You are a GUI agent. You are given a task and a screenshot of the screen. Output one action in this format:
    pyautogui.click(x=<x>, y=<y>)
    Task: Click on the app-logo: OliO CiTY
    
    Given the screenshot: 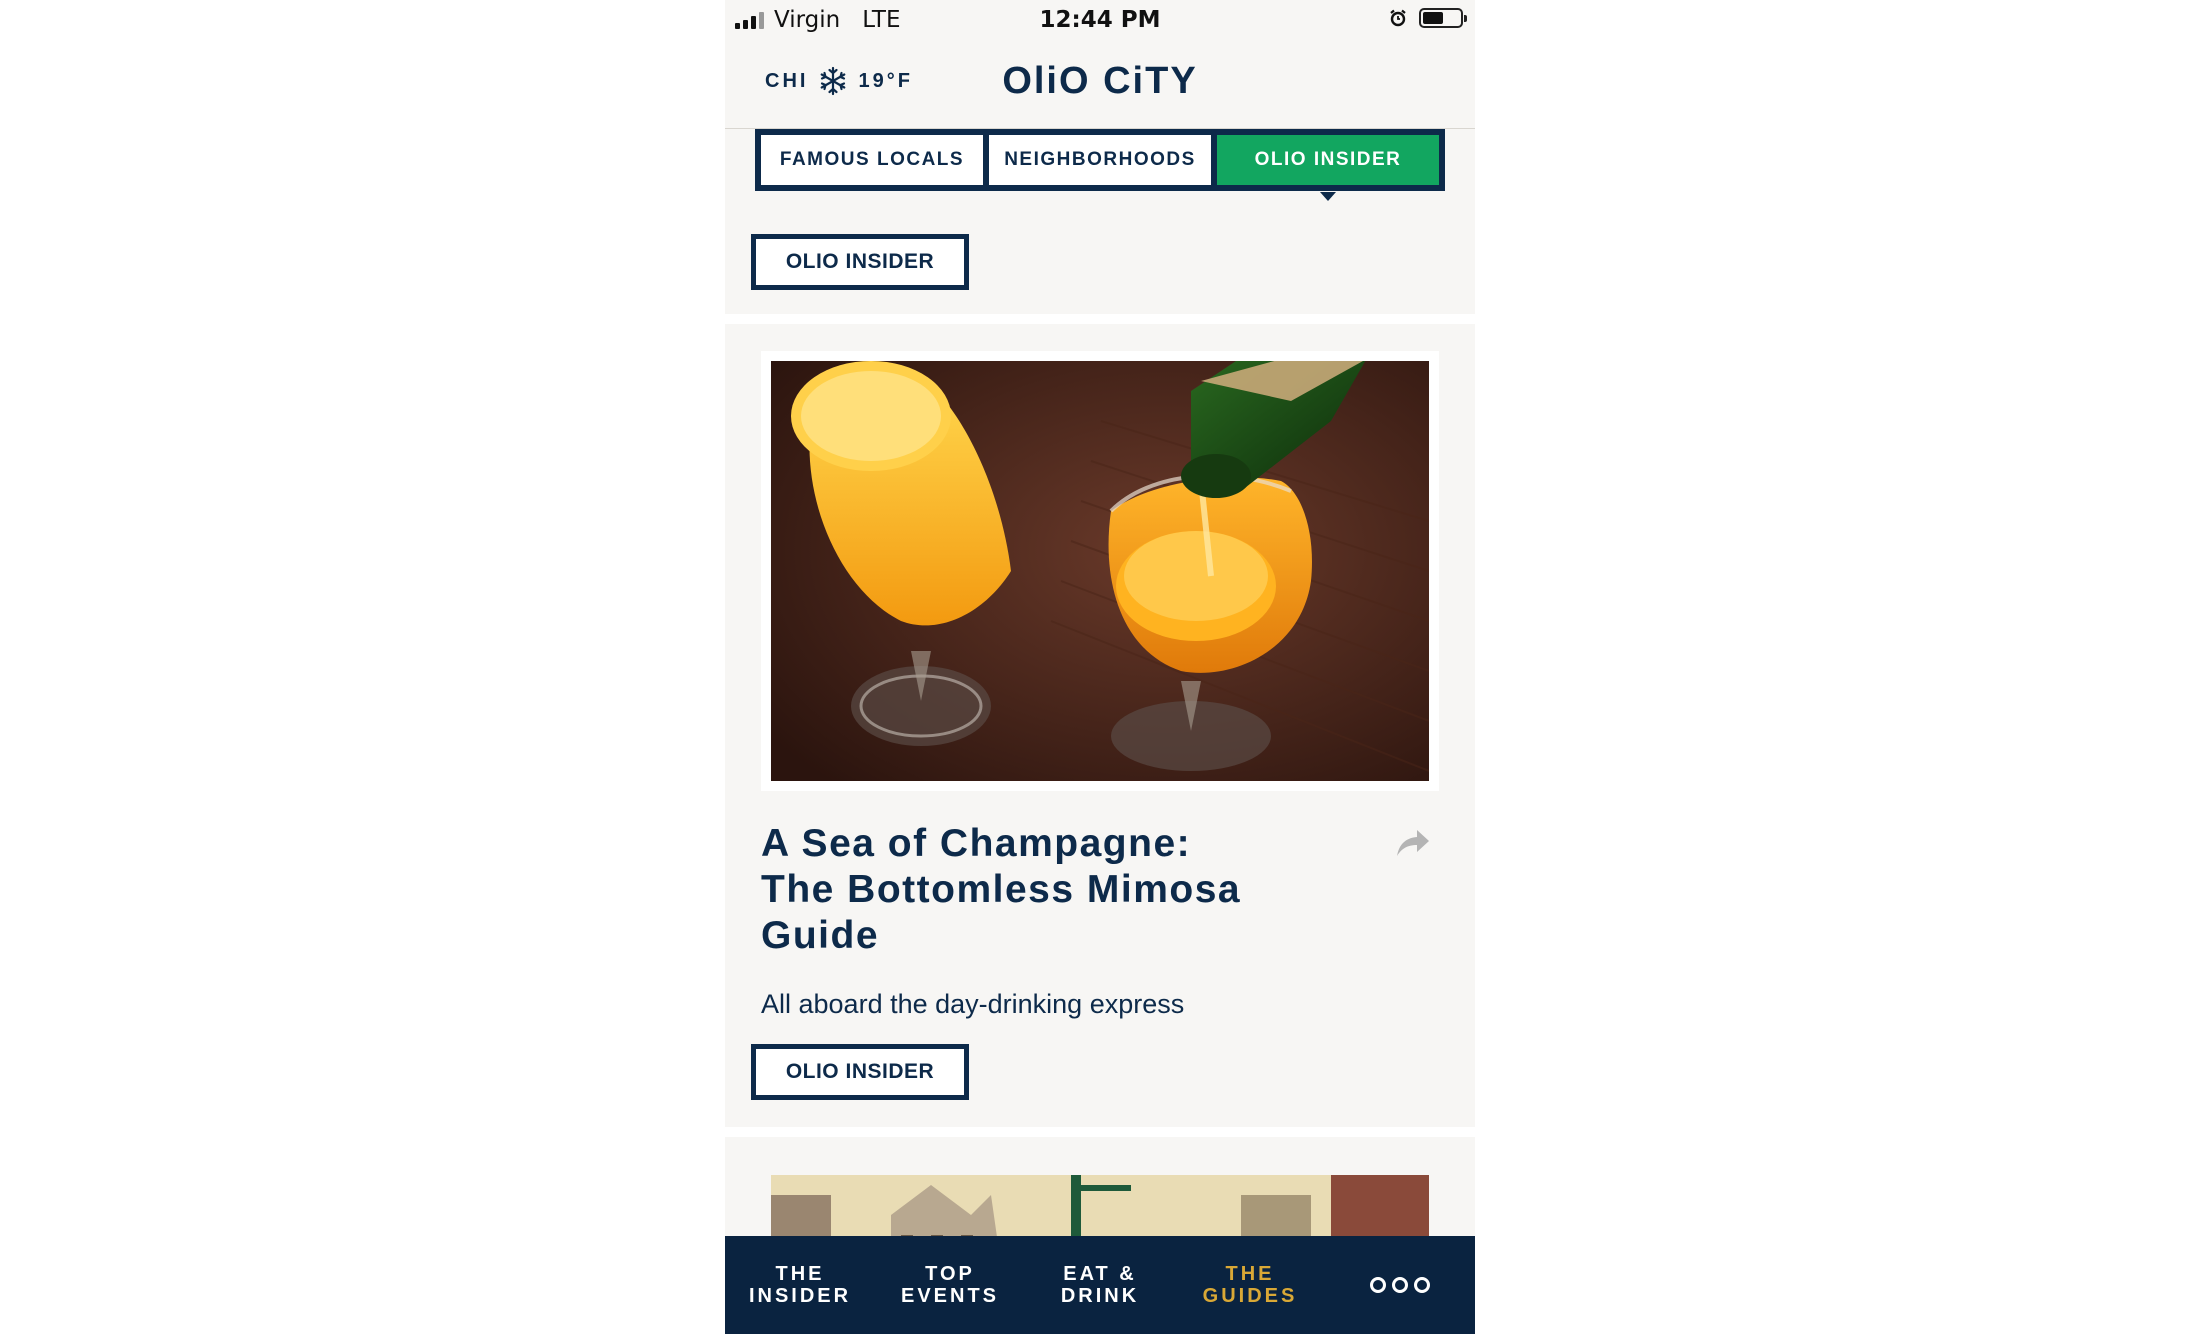 What is the action you would take?
    pyautogui.click(x=1100, y=81)
    